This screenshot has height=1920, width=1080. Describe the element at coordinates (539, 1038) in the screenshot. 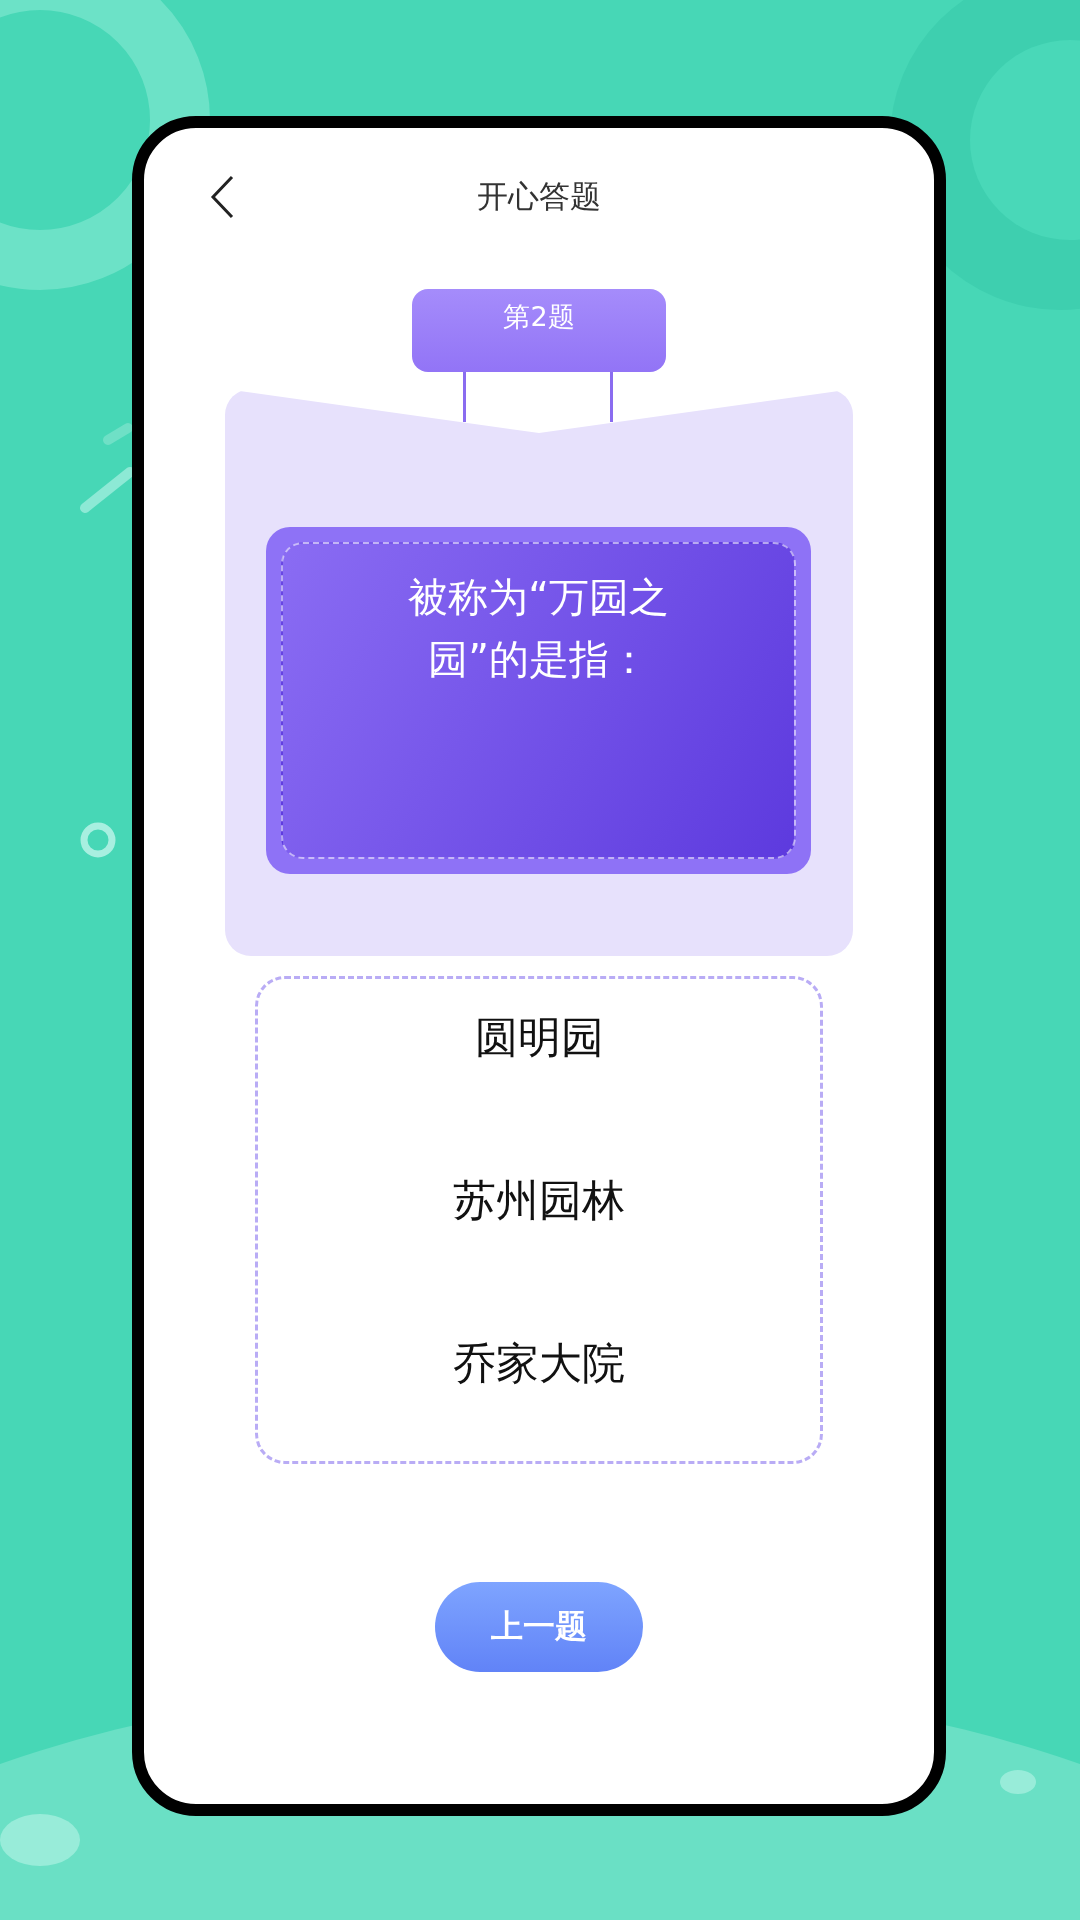

I see `answer-option: 圆明园` at that location.